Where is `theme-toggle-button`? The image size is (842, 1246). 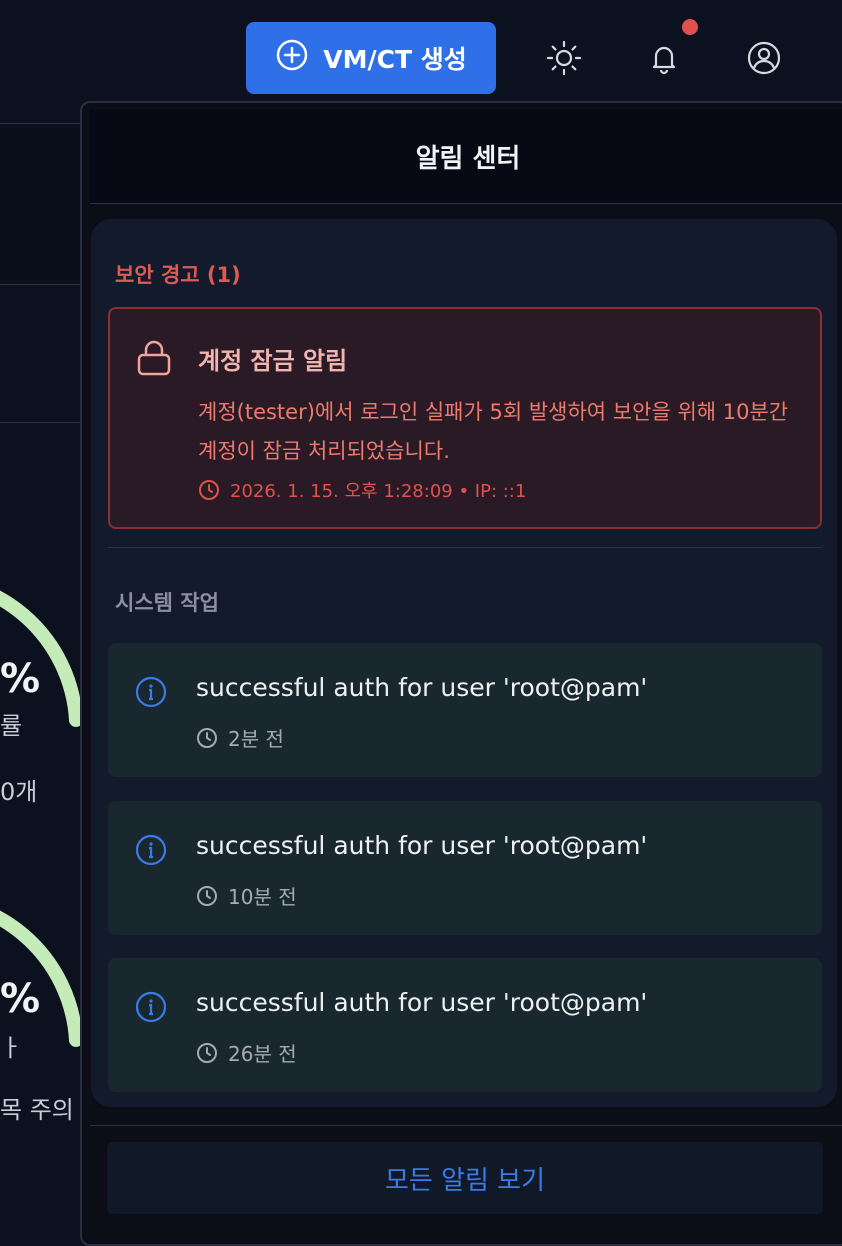
theme-toggle-button is located at coordinates (564, 58).